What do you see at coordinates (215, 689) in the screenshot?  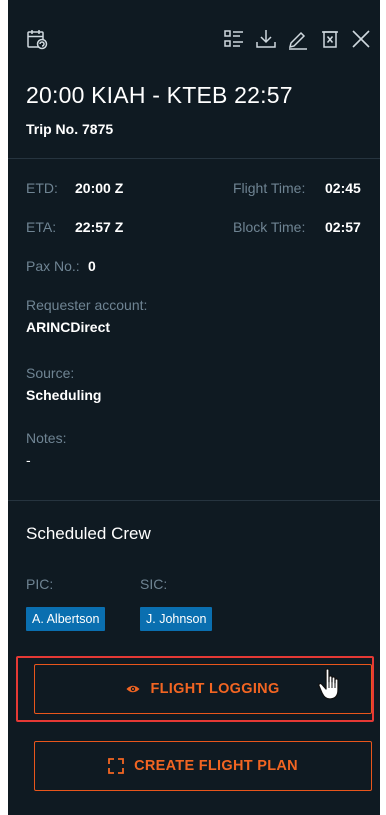 I see `flight-logging-label: FLIGHT LOGGING` at bounding box center [215, 689].